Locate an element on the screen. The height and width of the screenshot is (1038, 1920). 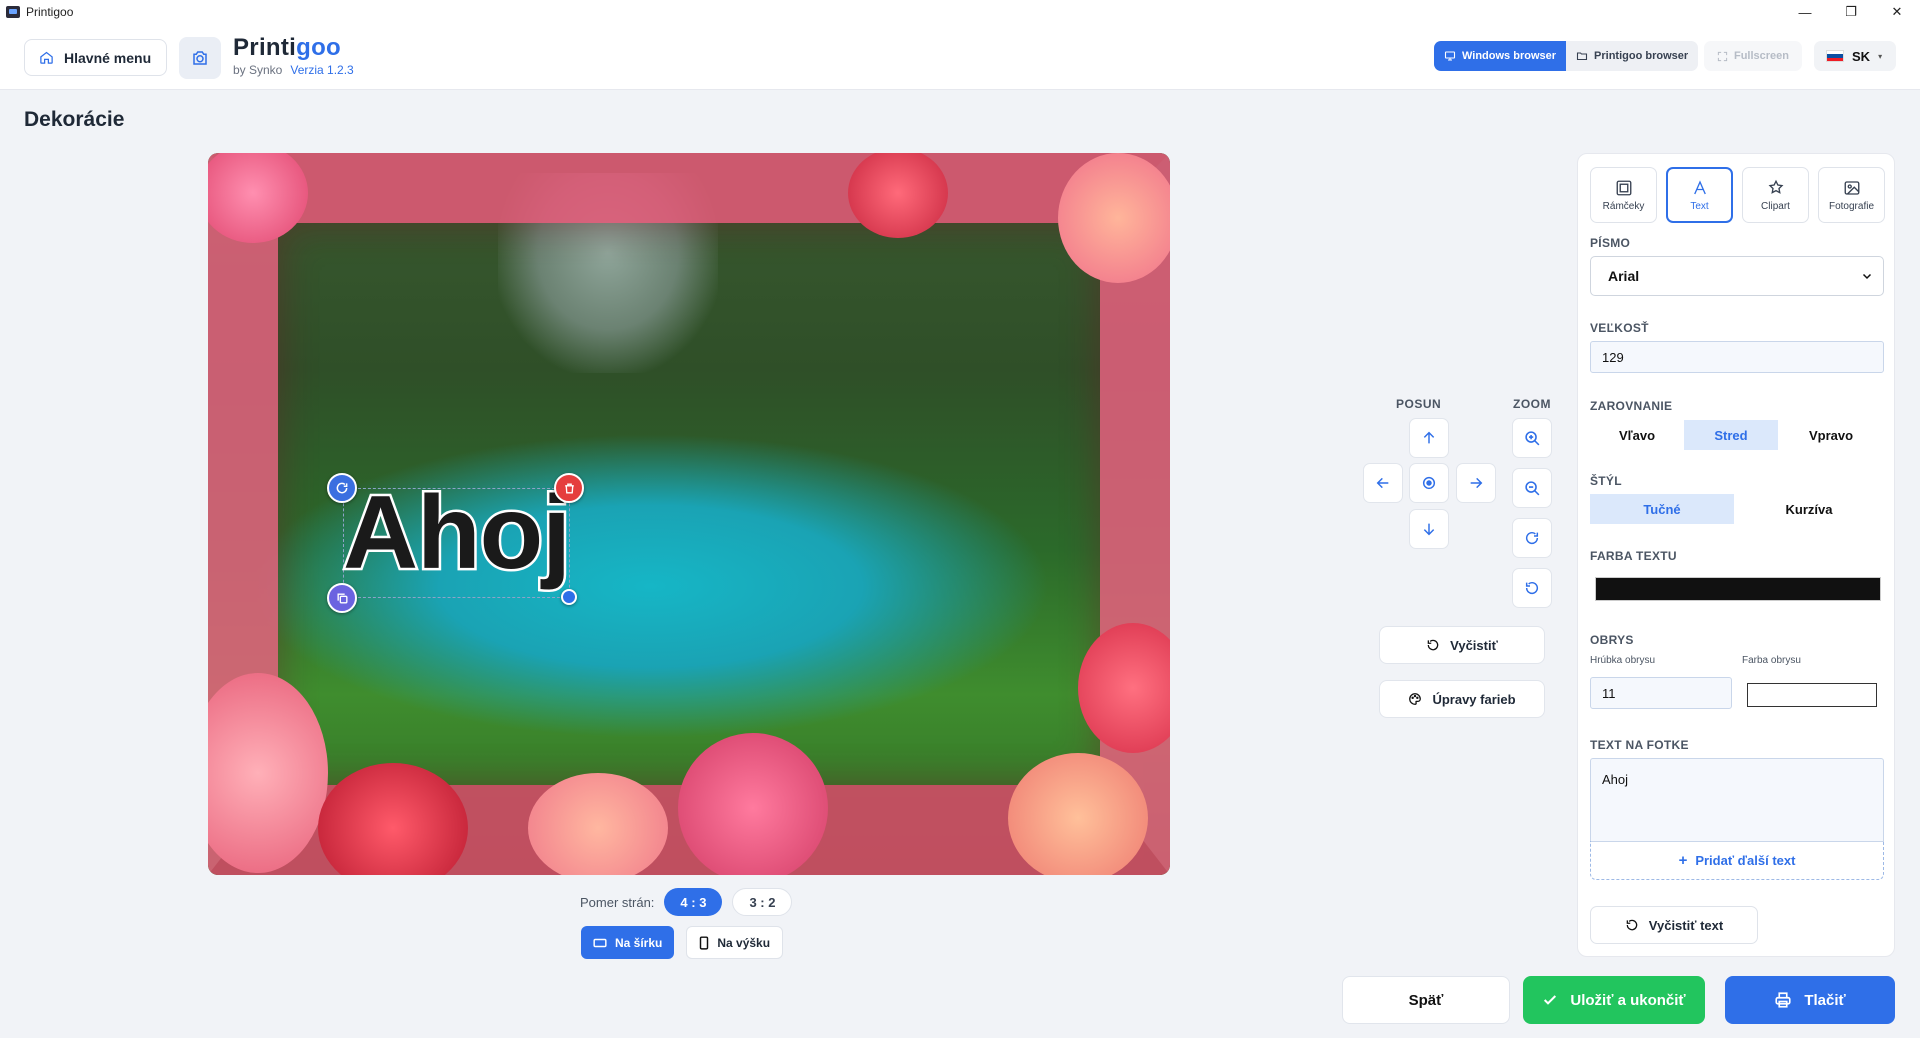
duplicate-handle is located at coordinates (342, 598).